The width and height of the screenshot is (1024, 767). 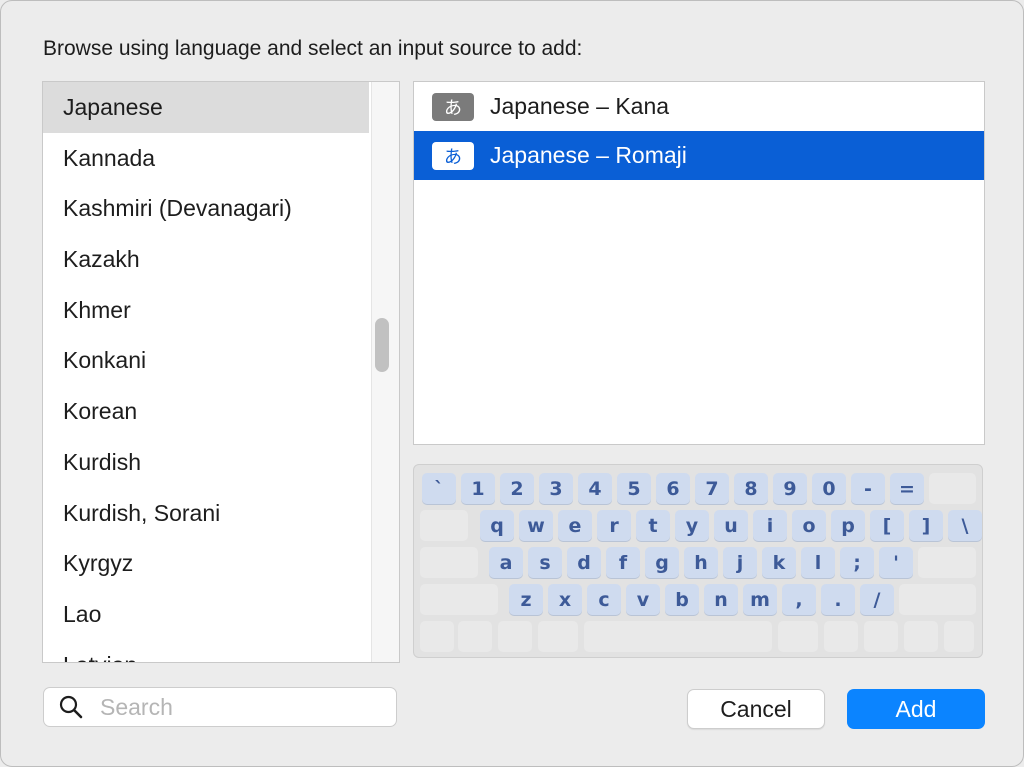 What do you see at coordinates (206, 208) in the screenshot?
I see `language-item: Kashmiri (Devanagari)` at bounding box center [206, 208].